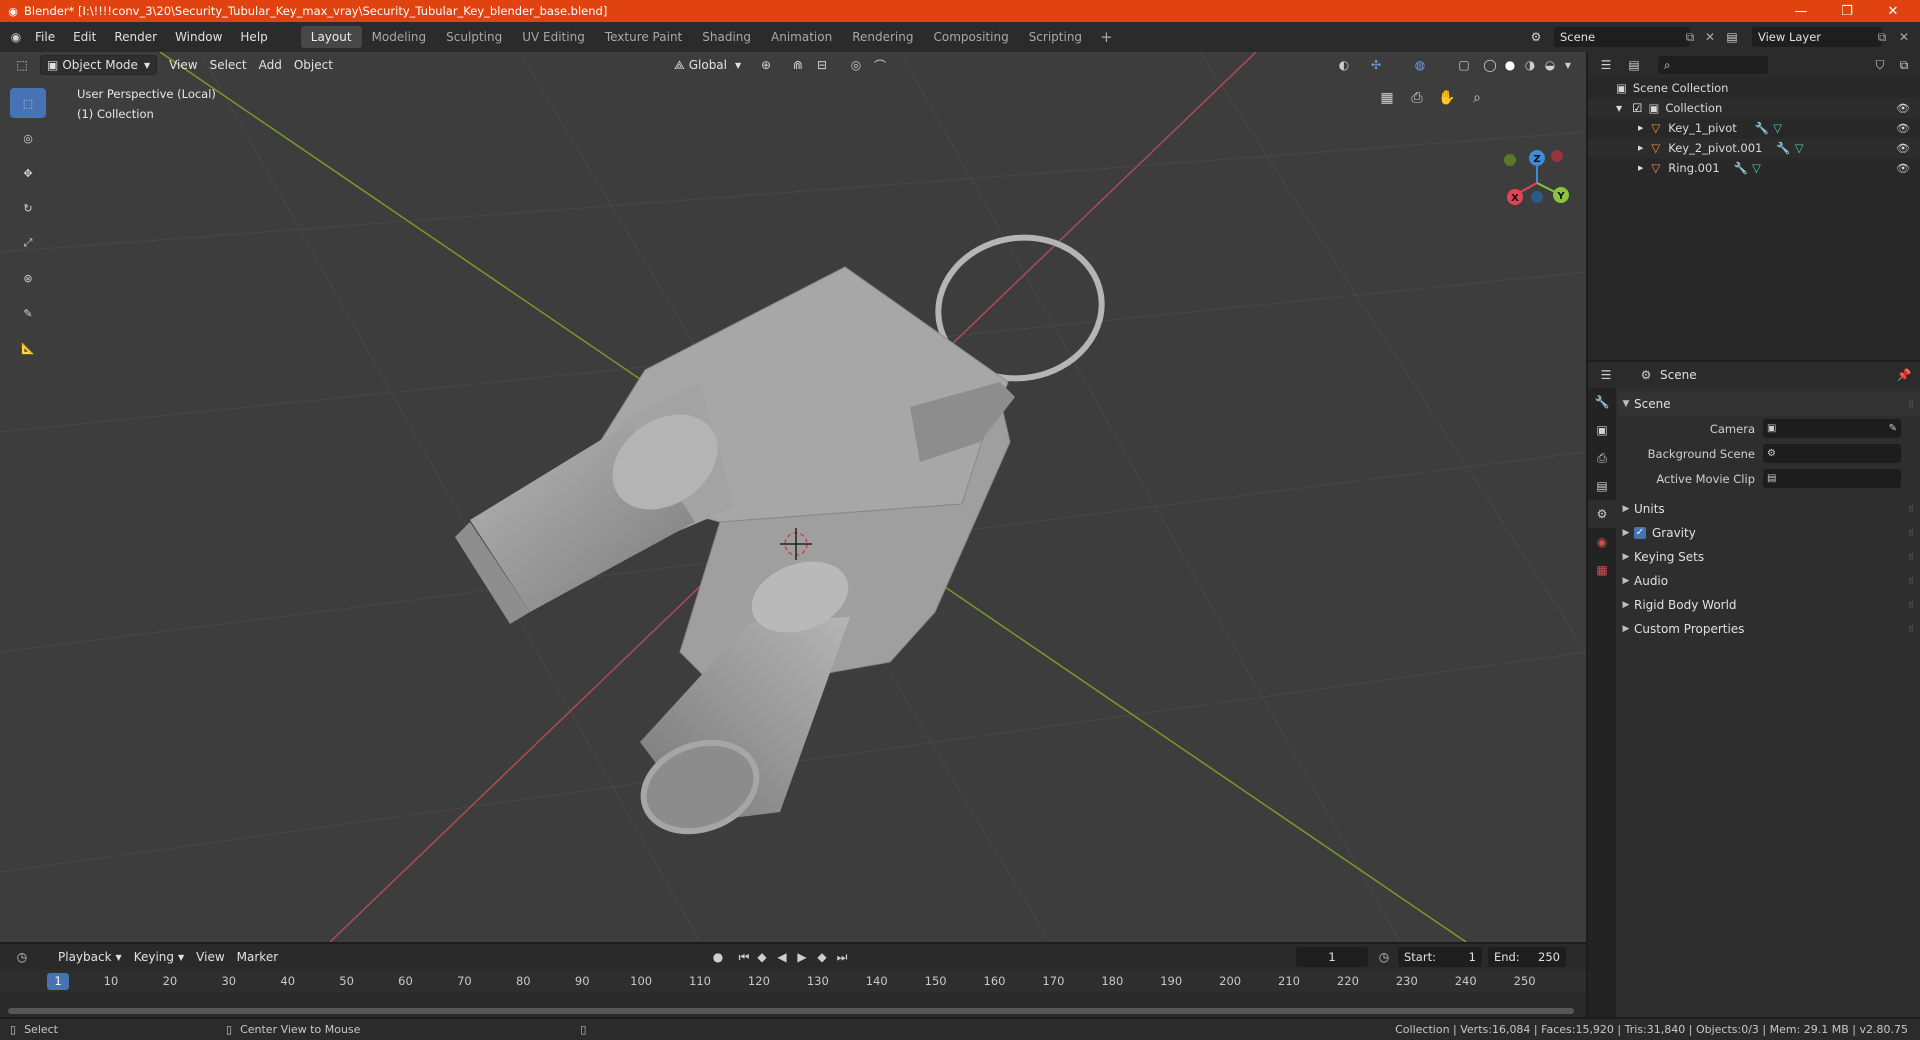 This screenshot has height=1040, width=1920. Describe the element at coordinates (28, 313) in the screenshot. I see `annotate-tool: ✎` at that location.